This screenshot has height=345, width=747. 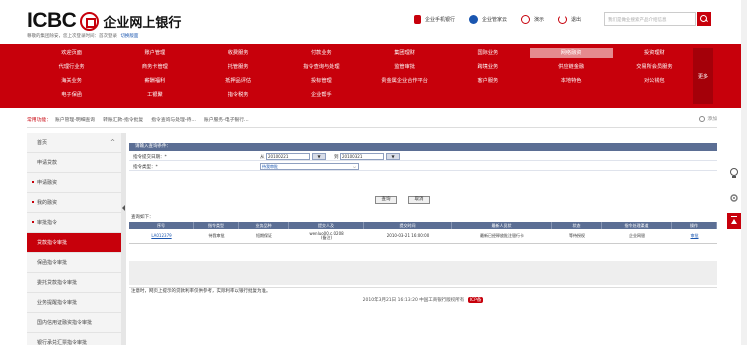 I want to click on nav-item: 监管审批, so click(x=404, y=67).